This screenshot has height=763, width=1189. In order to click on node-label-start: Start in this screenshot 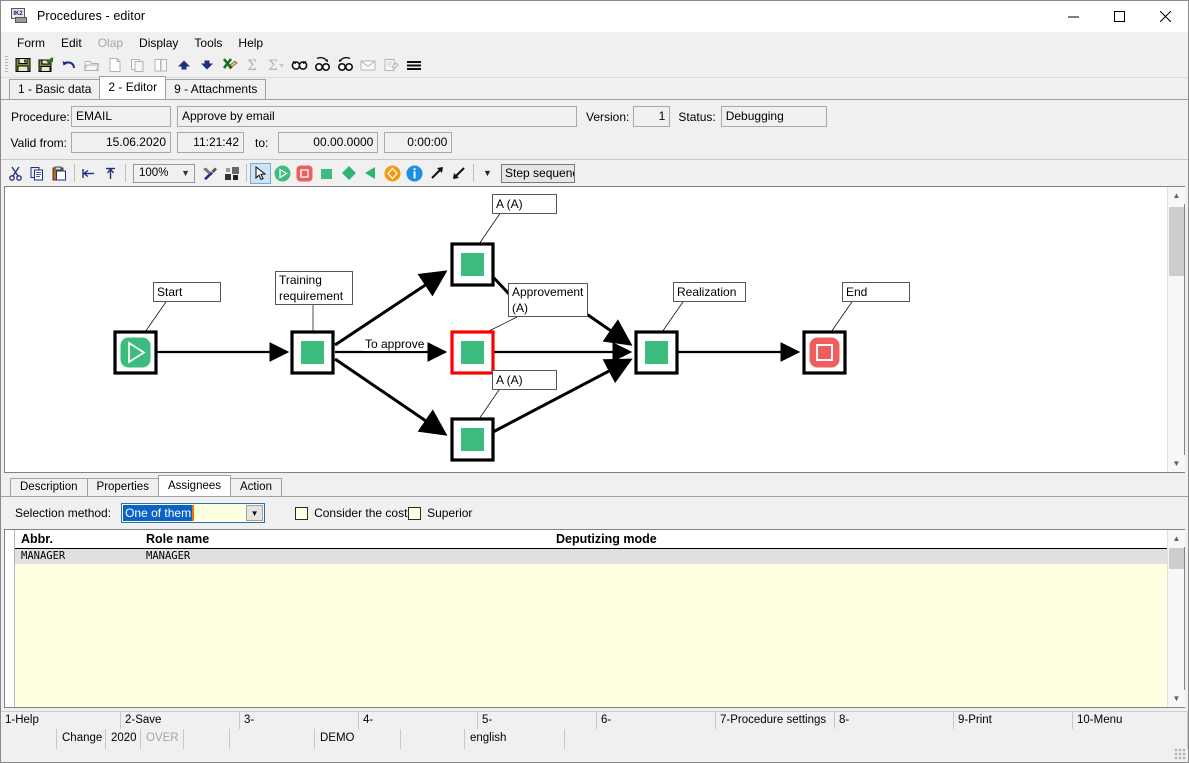, I will do `click(187, 292)`.